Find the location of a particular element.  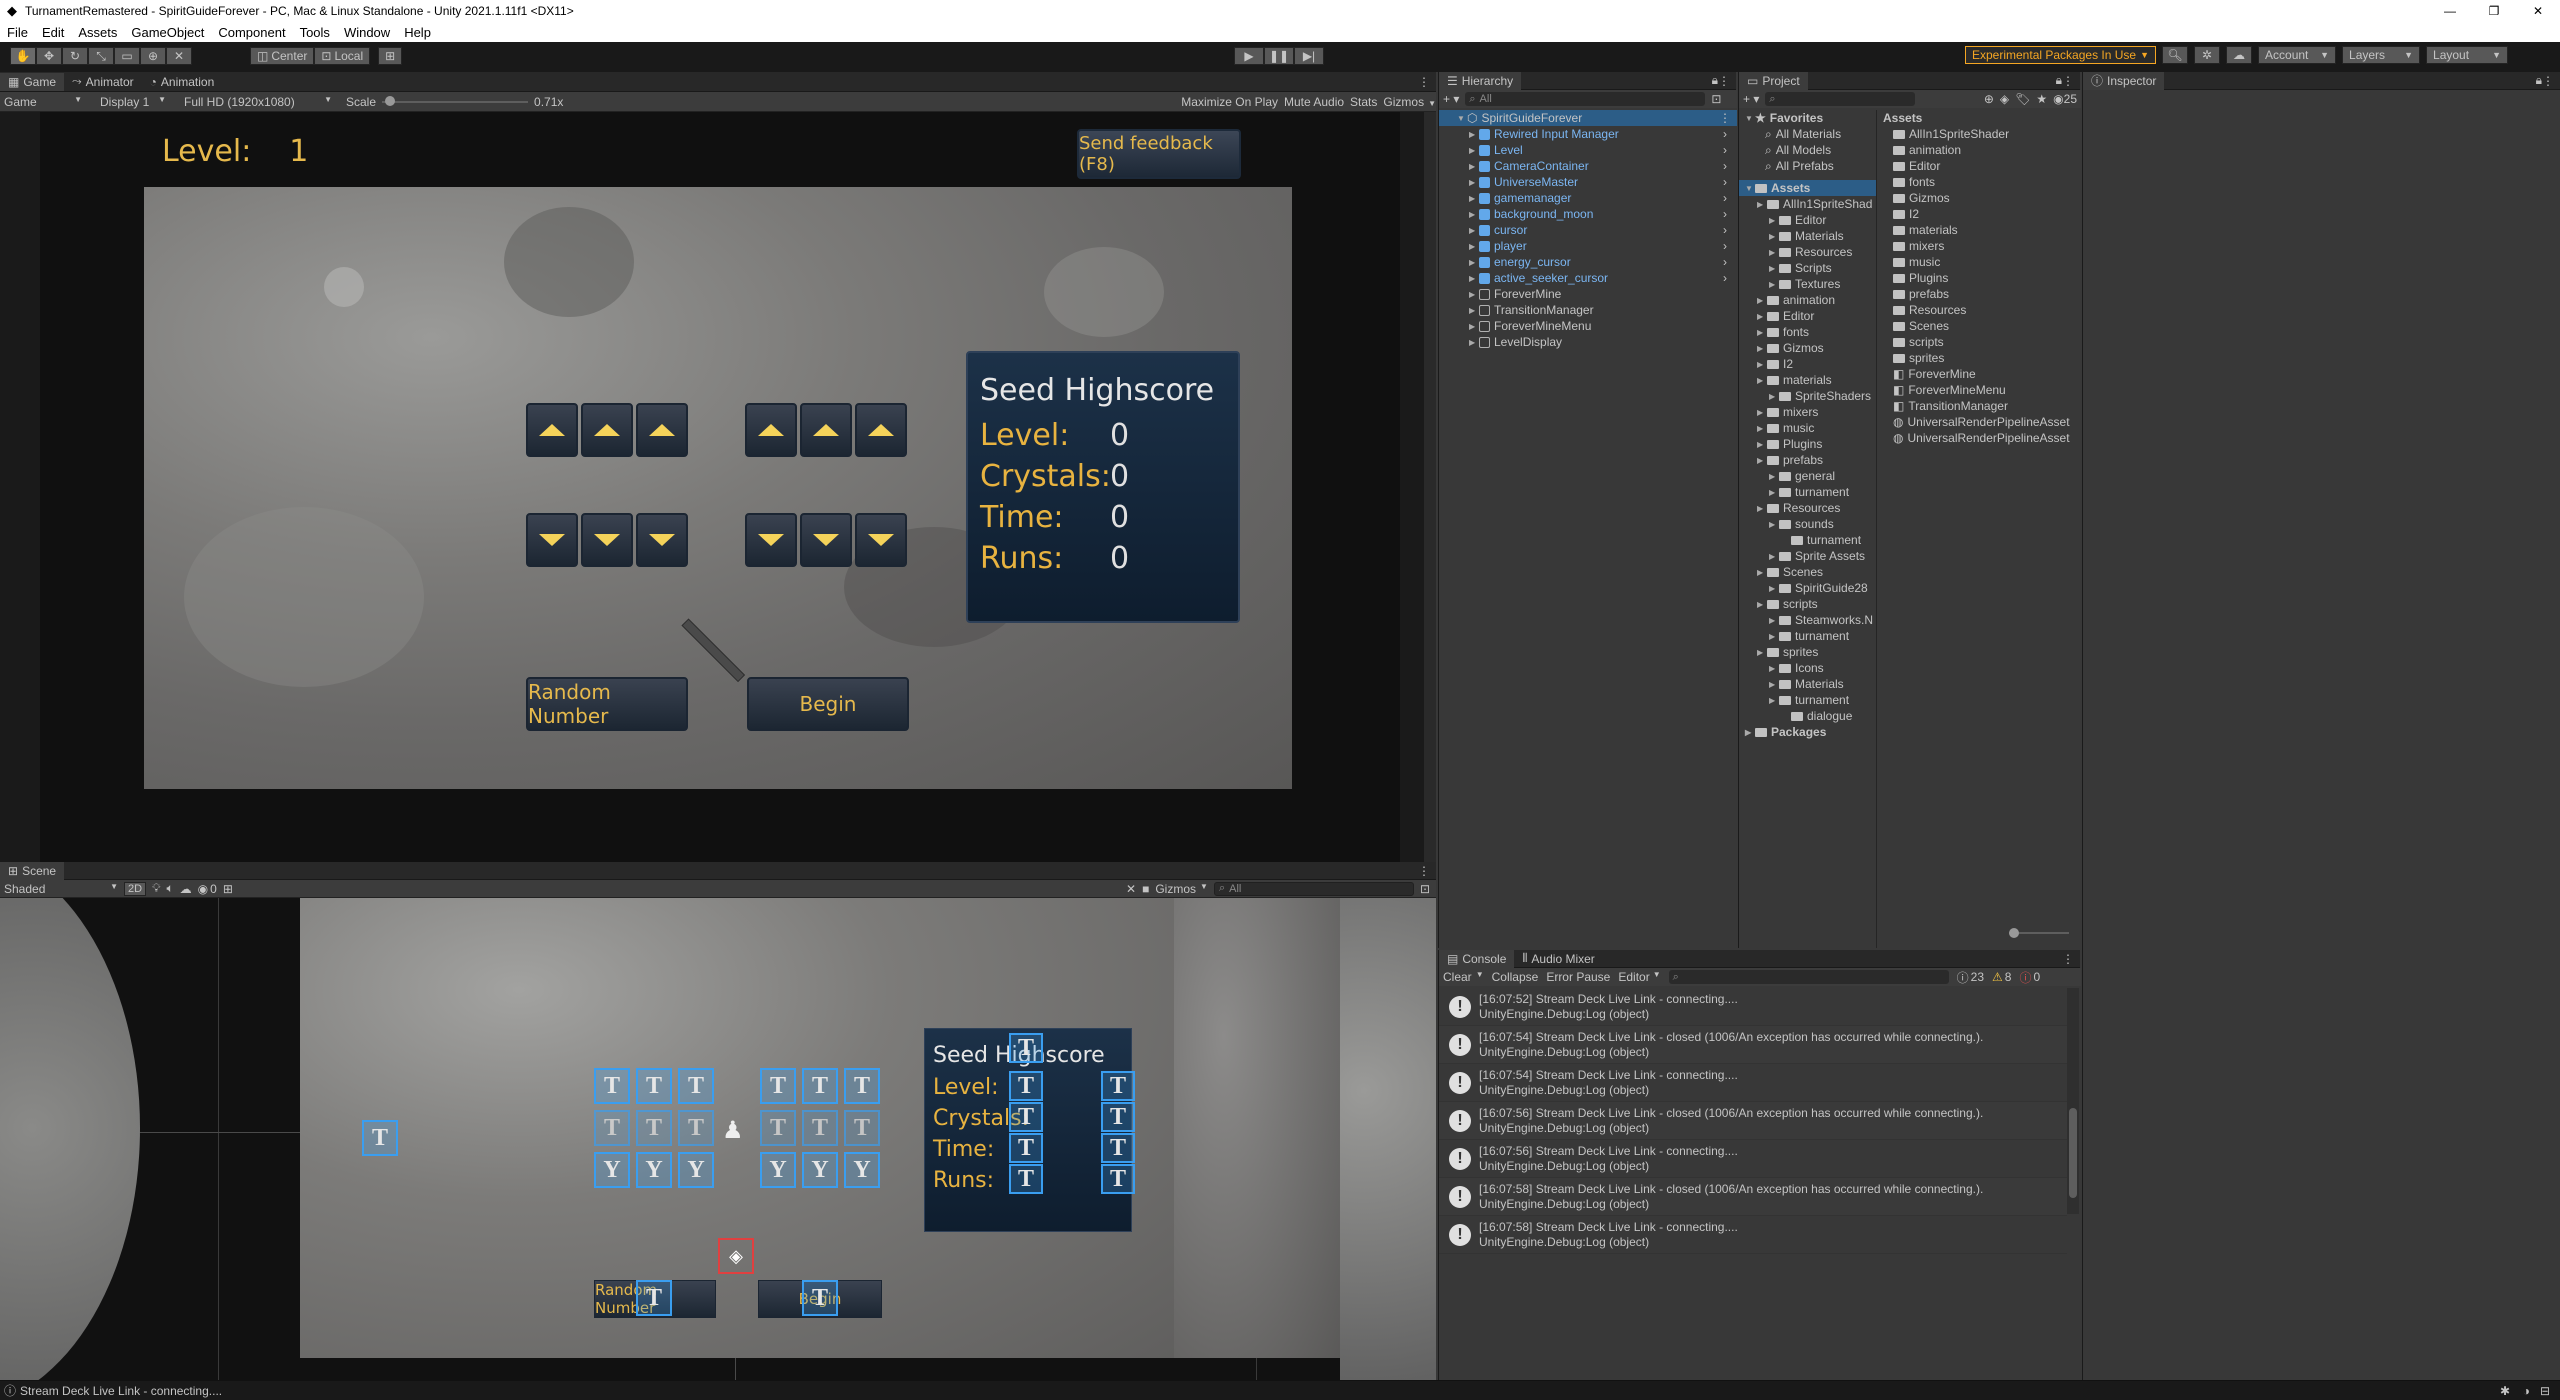

maximize-icon: ❐ is located at coordinates (2494, 11).